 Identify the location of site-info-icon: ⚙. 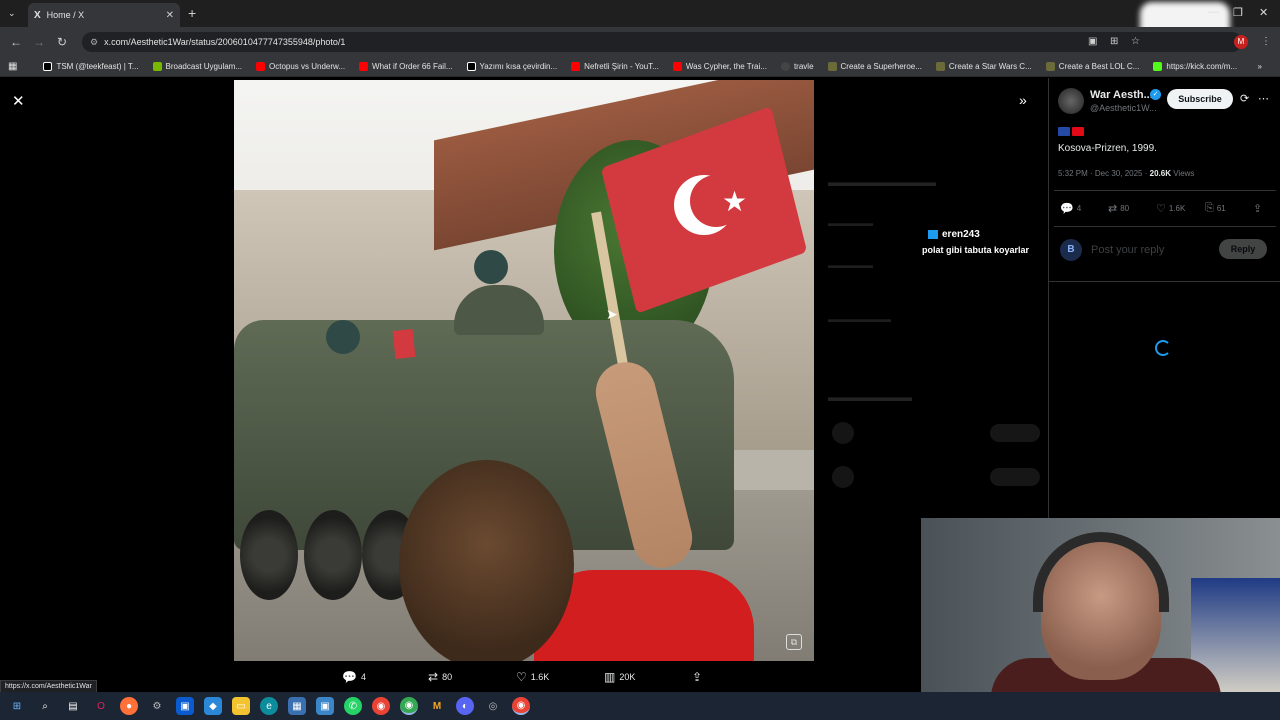
(94, 42).